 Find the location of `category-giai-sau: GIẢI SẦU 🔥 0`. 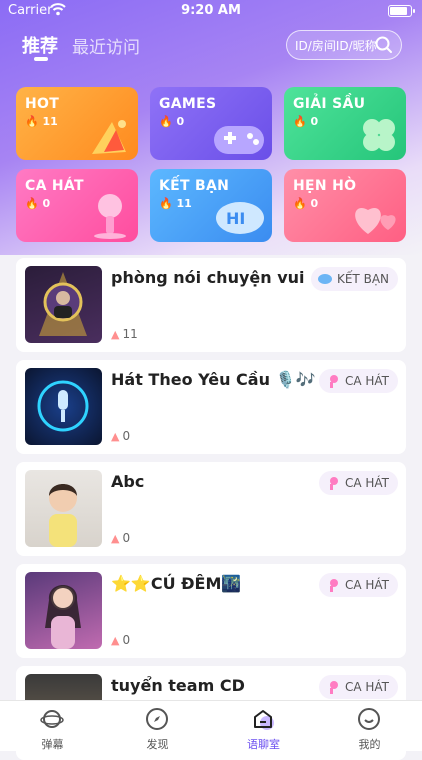

category-giai-sau: GIẢI SẦU 🔥 0 is located at coordinates (345, 123).